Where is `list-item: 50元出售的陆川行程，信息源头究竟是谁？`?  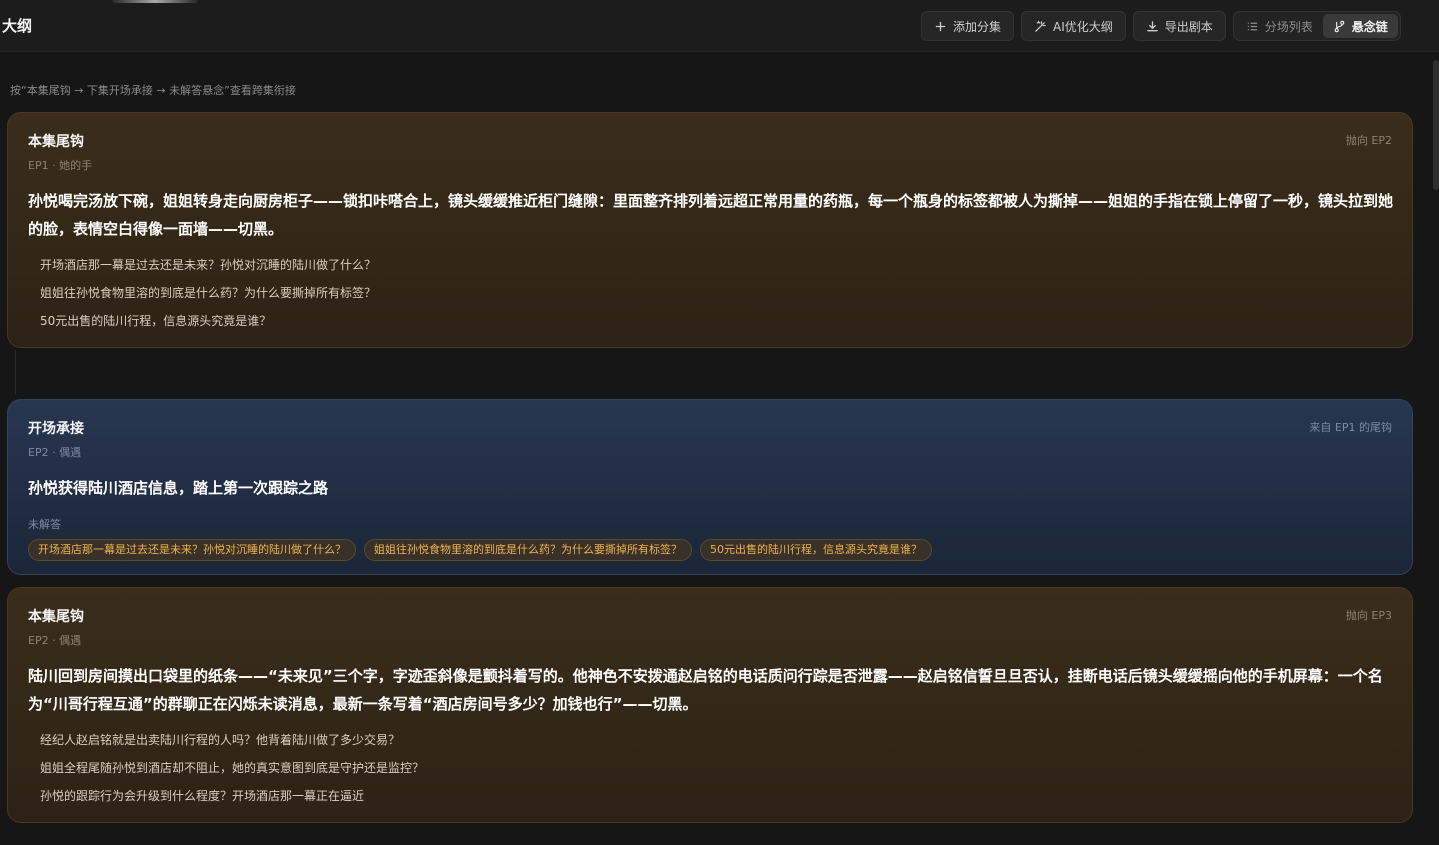 list-item: 50元出售的陆川行程，信息源头究竟是谁？ is located at coordinates (156, 321).